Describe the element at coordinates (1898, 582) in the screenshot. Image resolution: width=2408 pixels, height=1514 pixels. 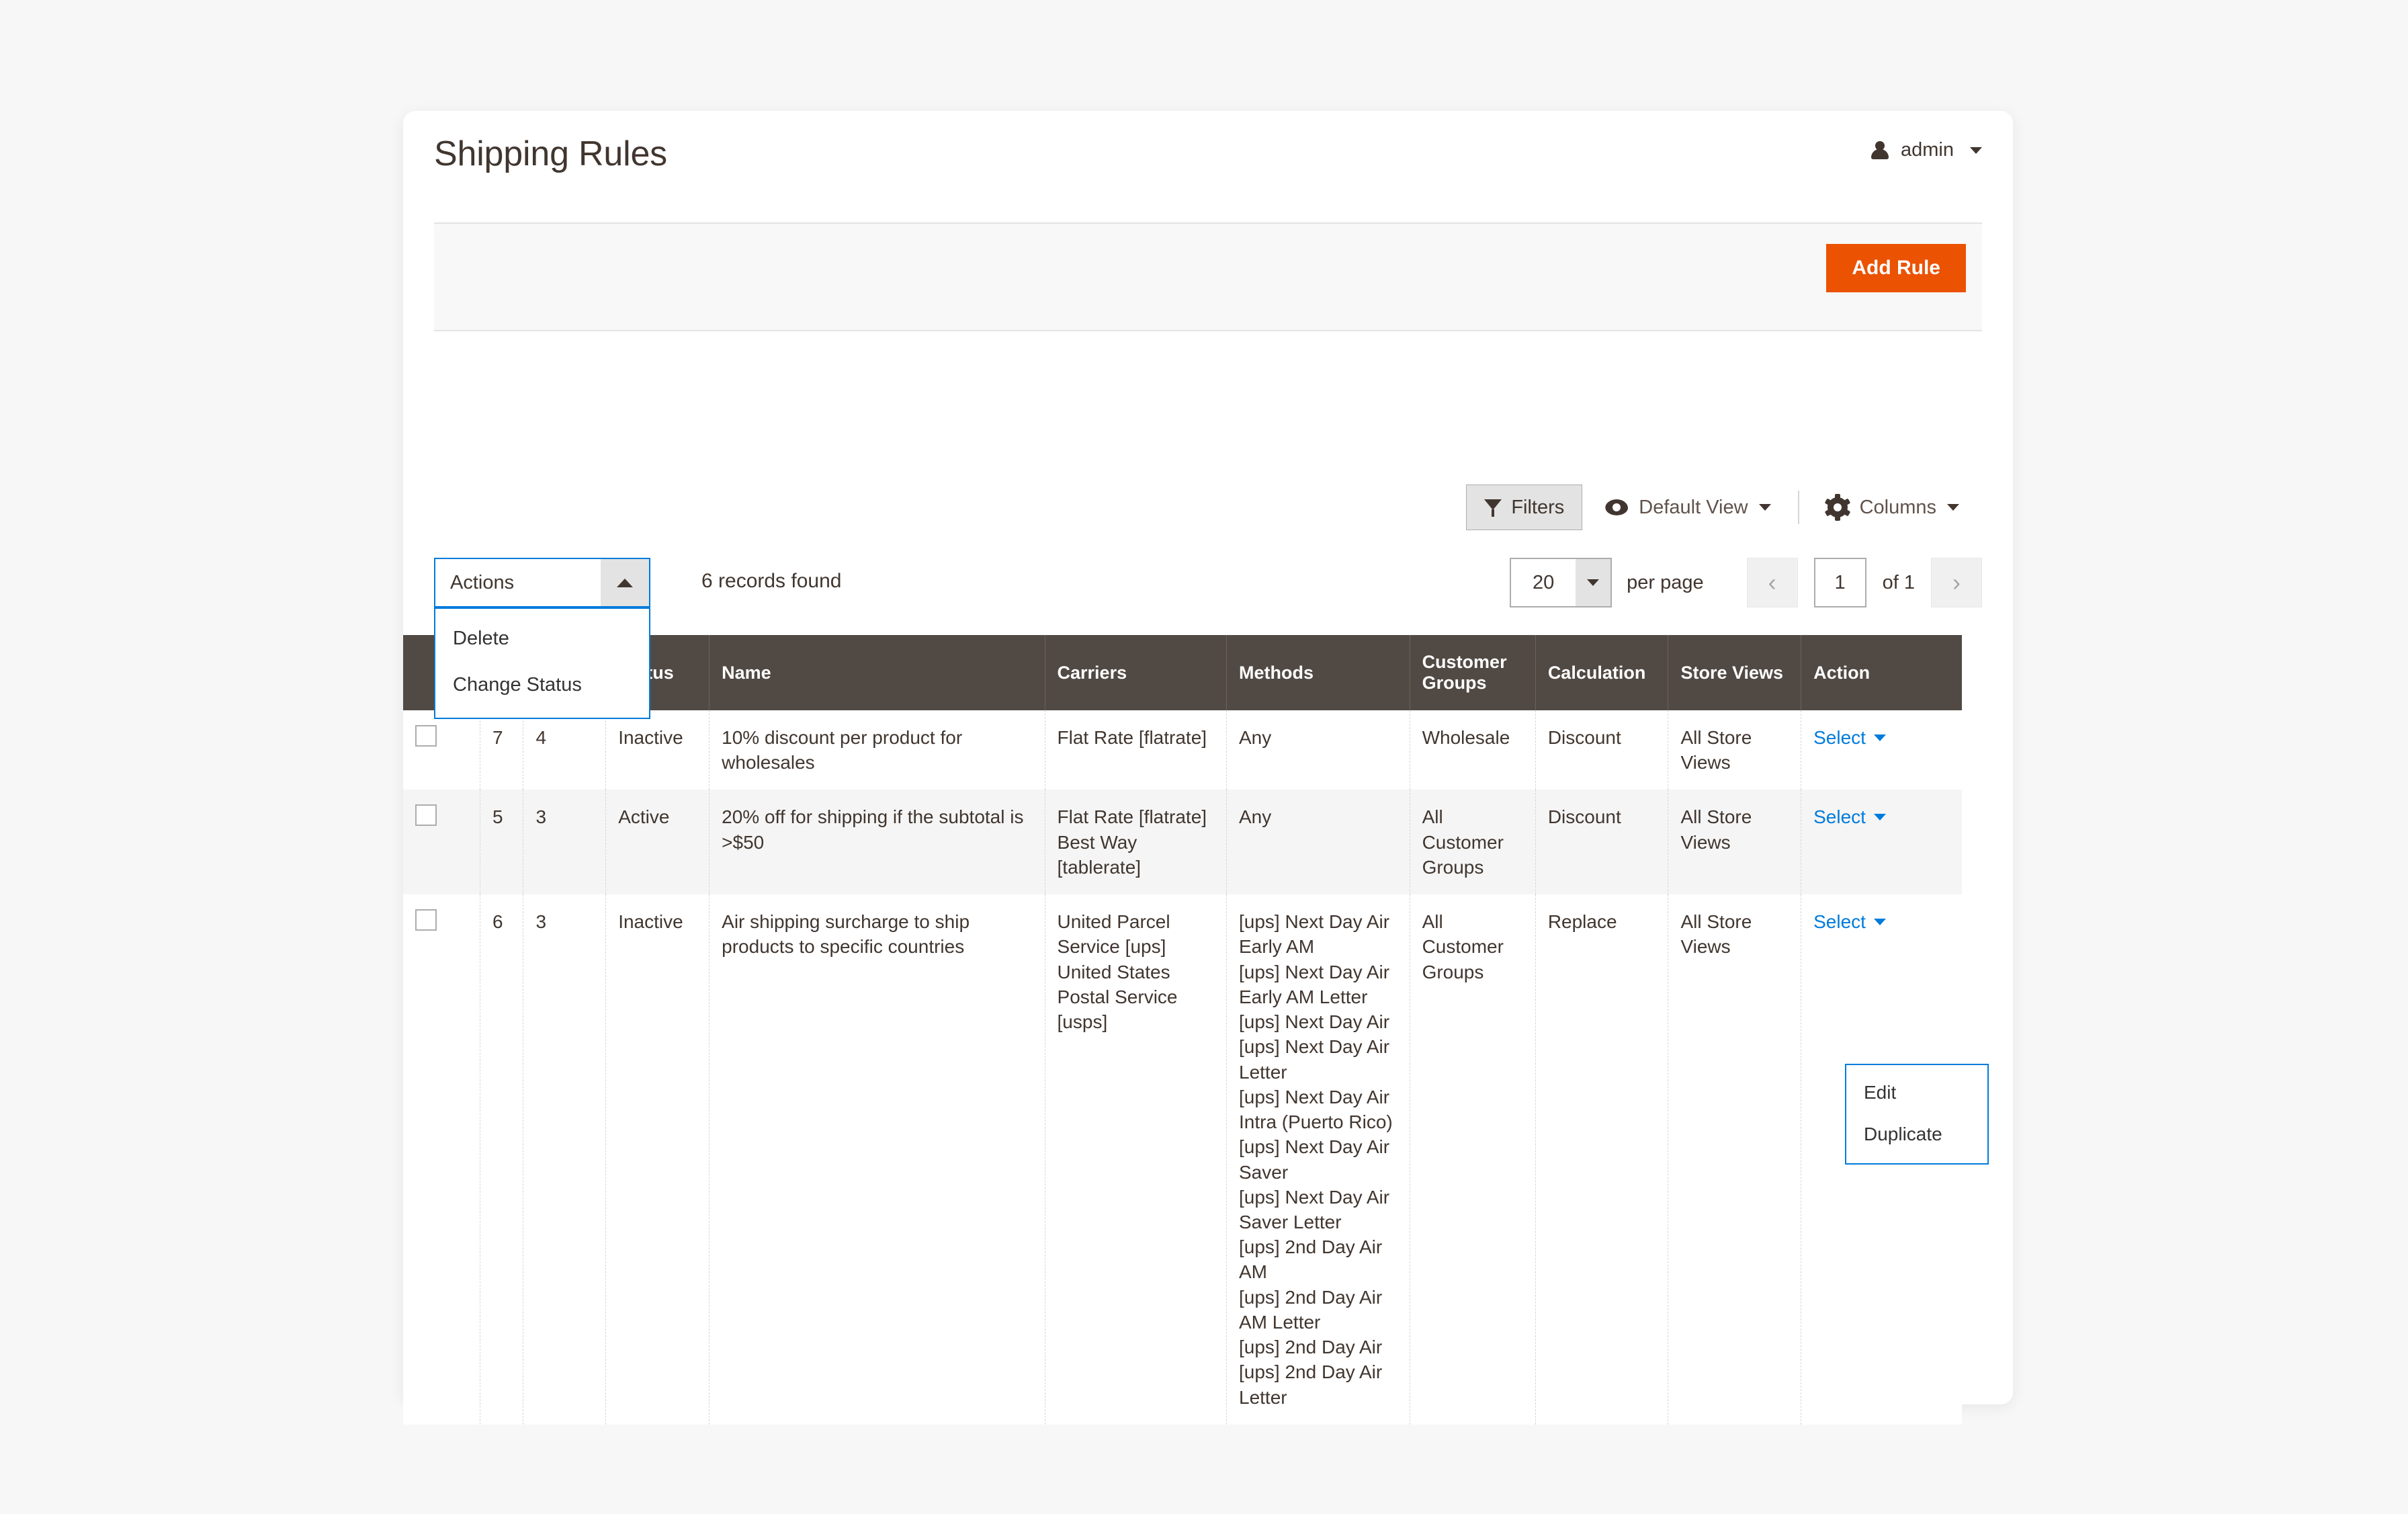
I see `page-total-label: of 1` at that location.